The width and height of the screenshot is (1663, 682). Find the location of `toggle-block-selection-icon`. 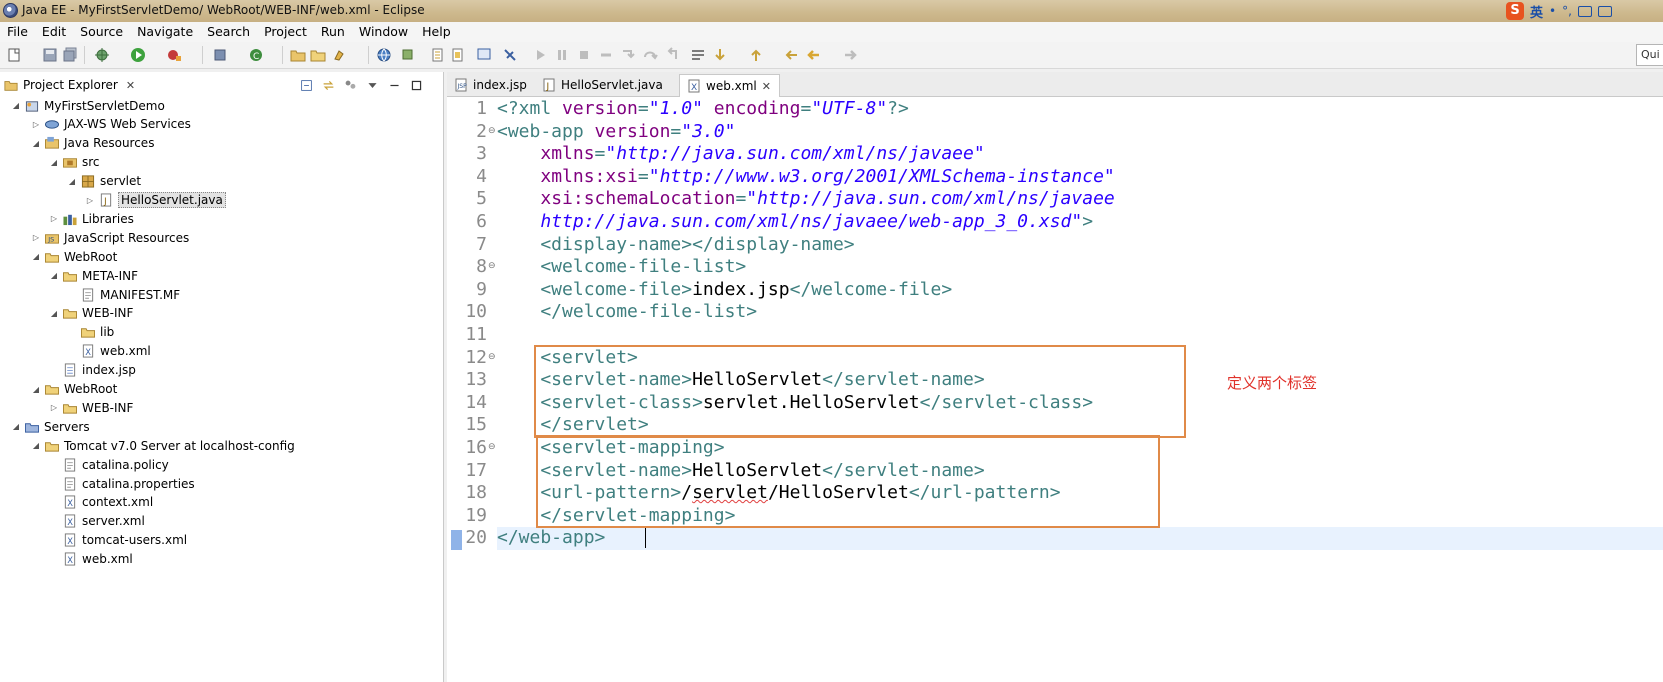

toggle-block-selection-icon is located at coordinates (458, 55).